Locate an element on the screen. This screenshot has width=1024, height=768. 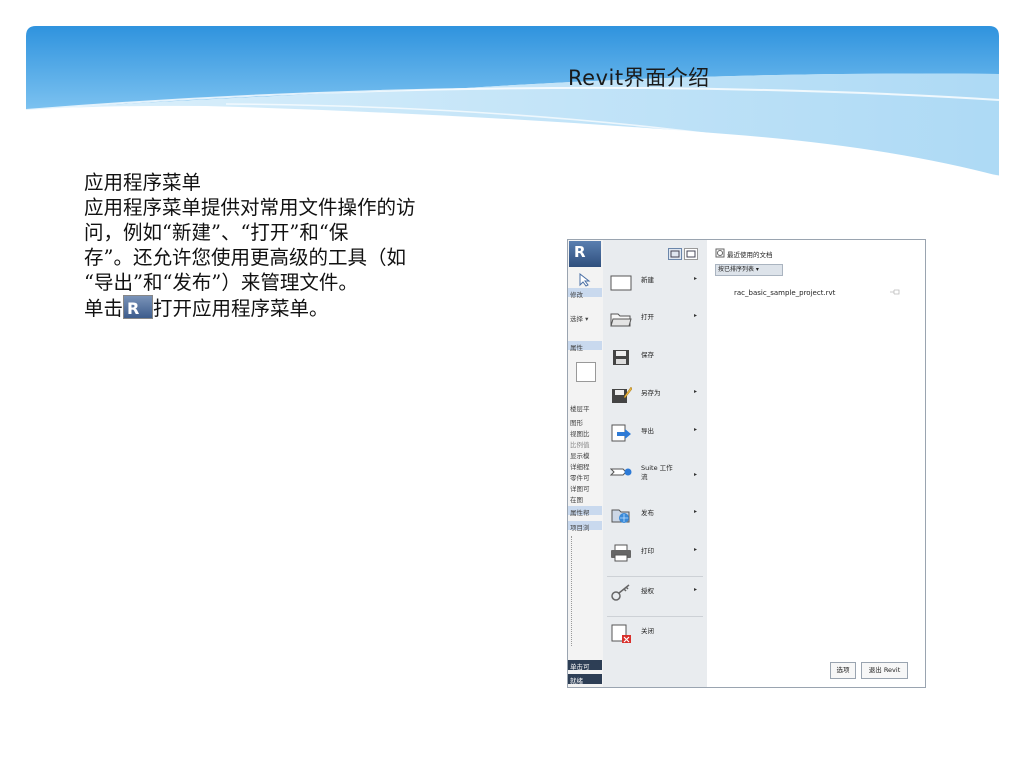
menu-item-suite-workflows: Suite 工作流 ▸ is located at coordinates (655, 475).